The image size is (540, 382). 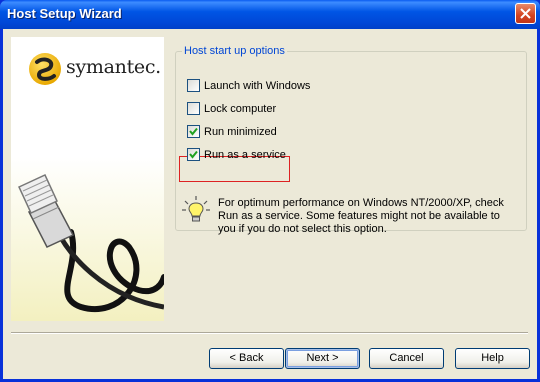 I want to click on symantec-logo-icon, so click(x=45, y=69).